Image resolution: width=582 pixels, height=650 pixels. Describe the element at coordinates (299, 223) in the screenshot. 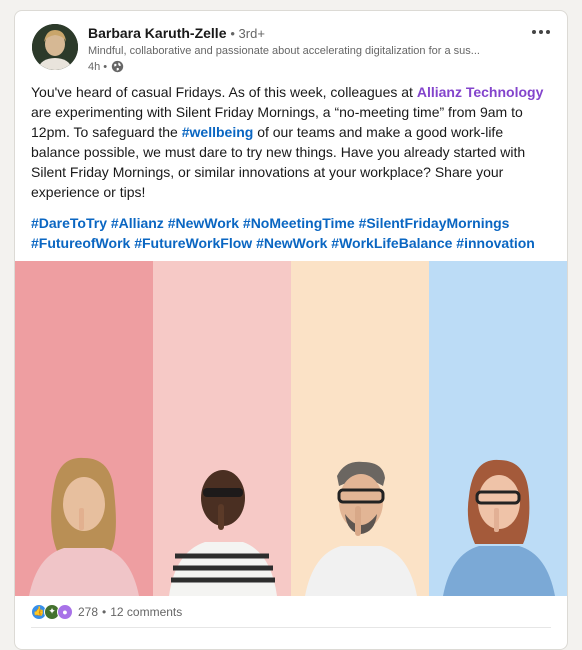

I see `hashtag-link: #NoMeetingTime` at that location.